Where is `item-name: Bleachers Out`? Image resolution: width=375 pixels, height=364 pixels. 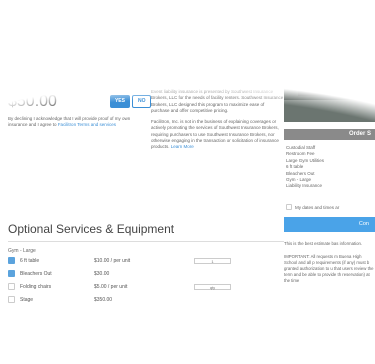 item-name: Bleachers Out is located at coordinates (36, 273).